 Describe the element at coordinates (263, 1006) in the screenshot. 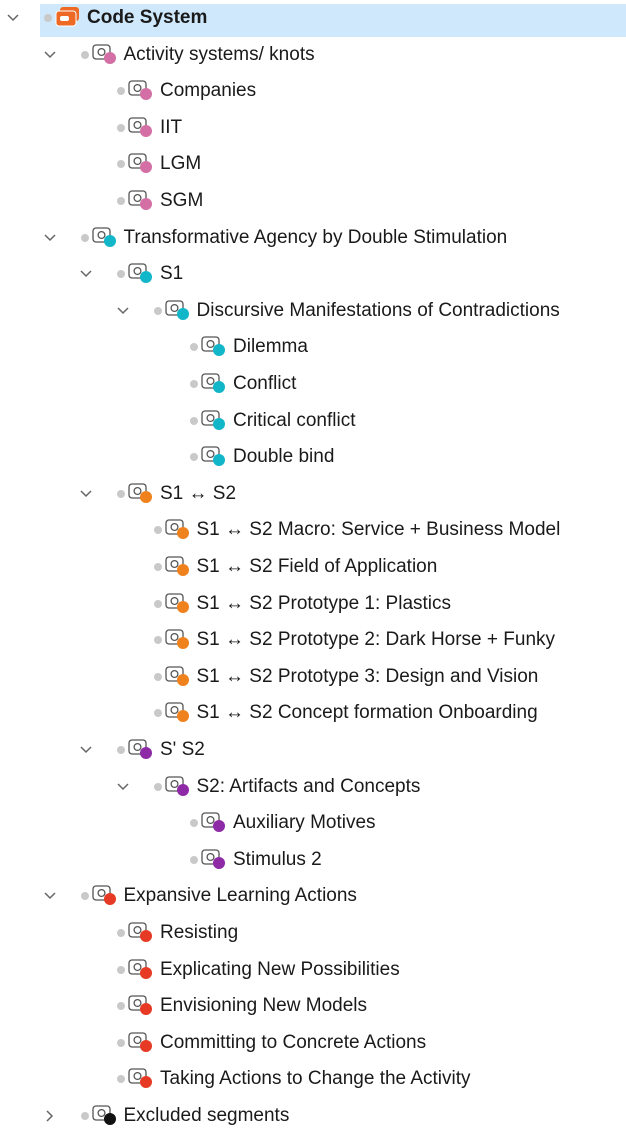

I see `tree-row-label: Envisioning New Models` at that location.